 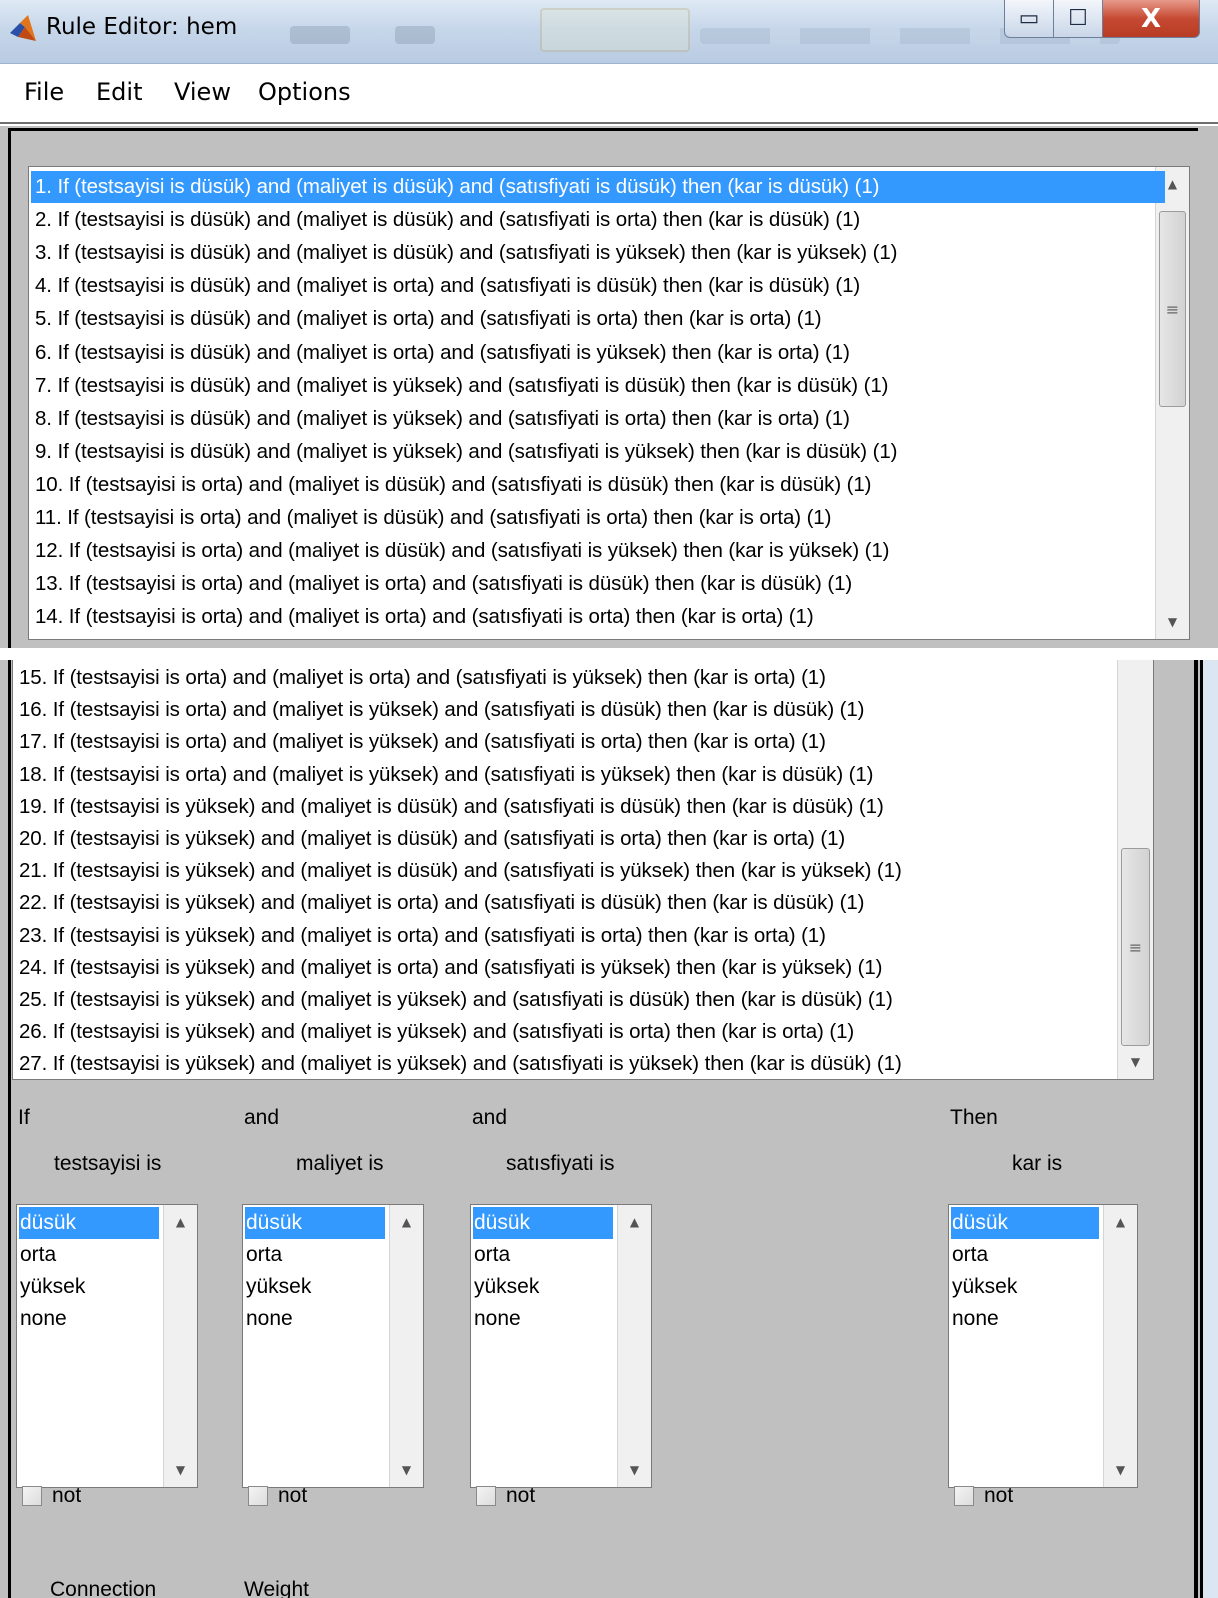 I want to click on grip-icon: ≡, so click(x=1172, y=309).